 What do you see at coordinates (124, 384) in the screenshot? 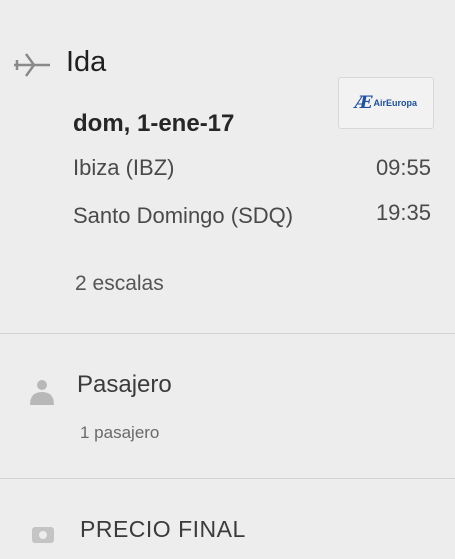
I see `passengers-title: Pasajero` at bounding box center [124, 384].